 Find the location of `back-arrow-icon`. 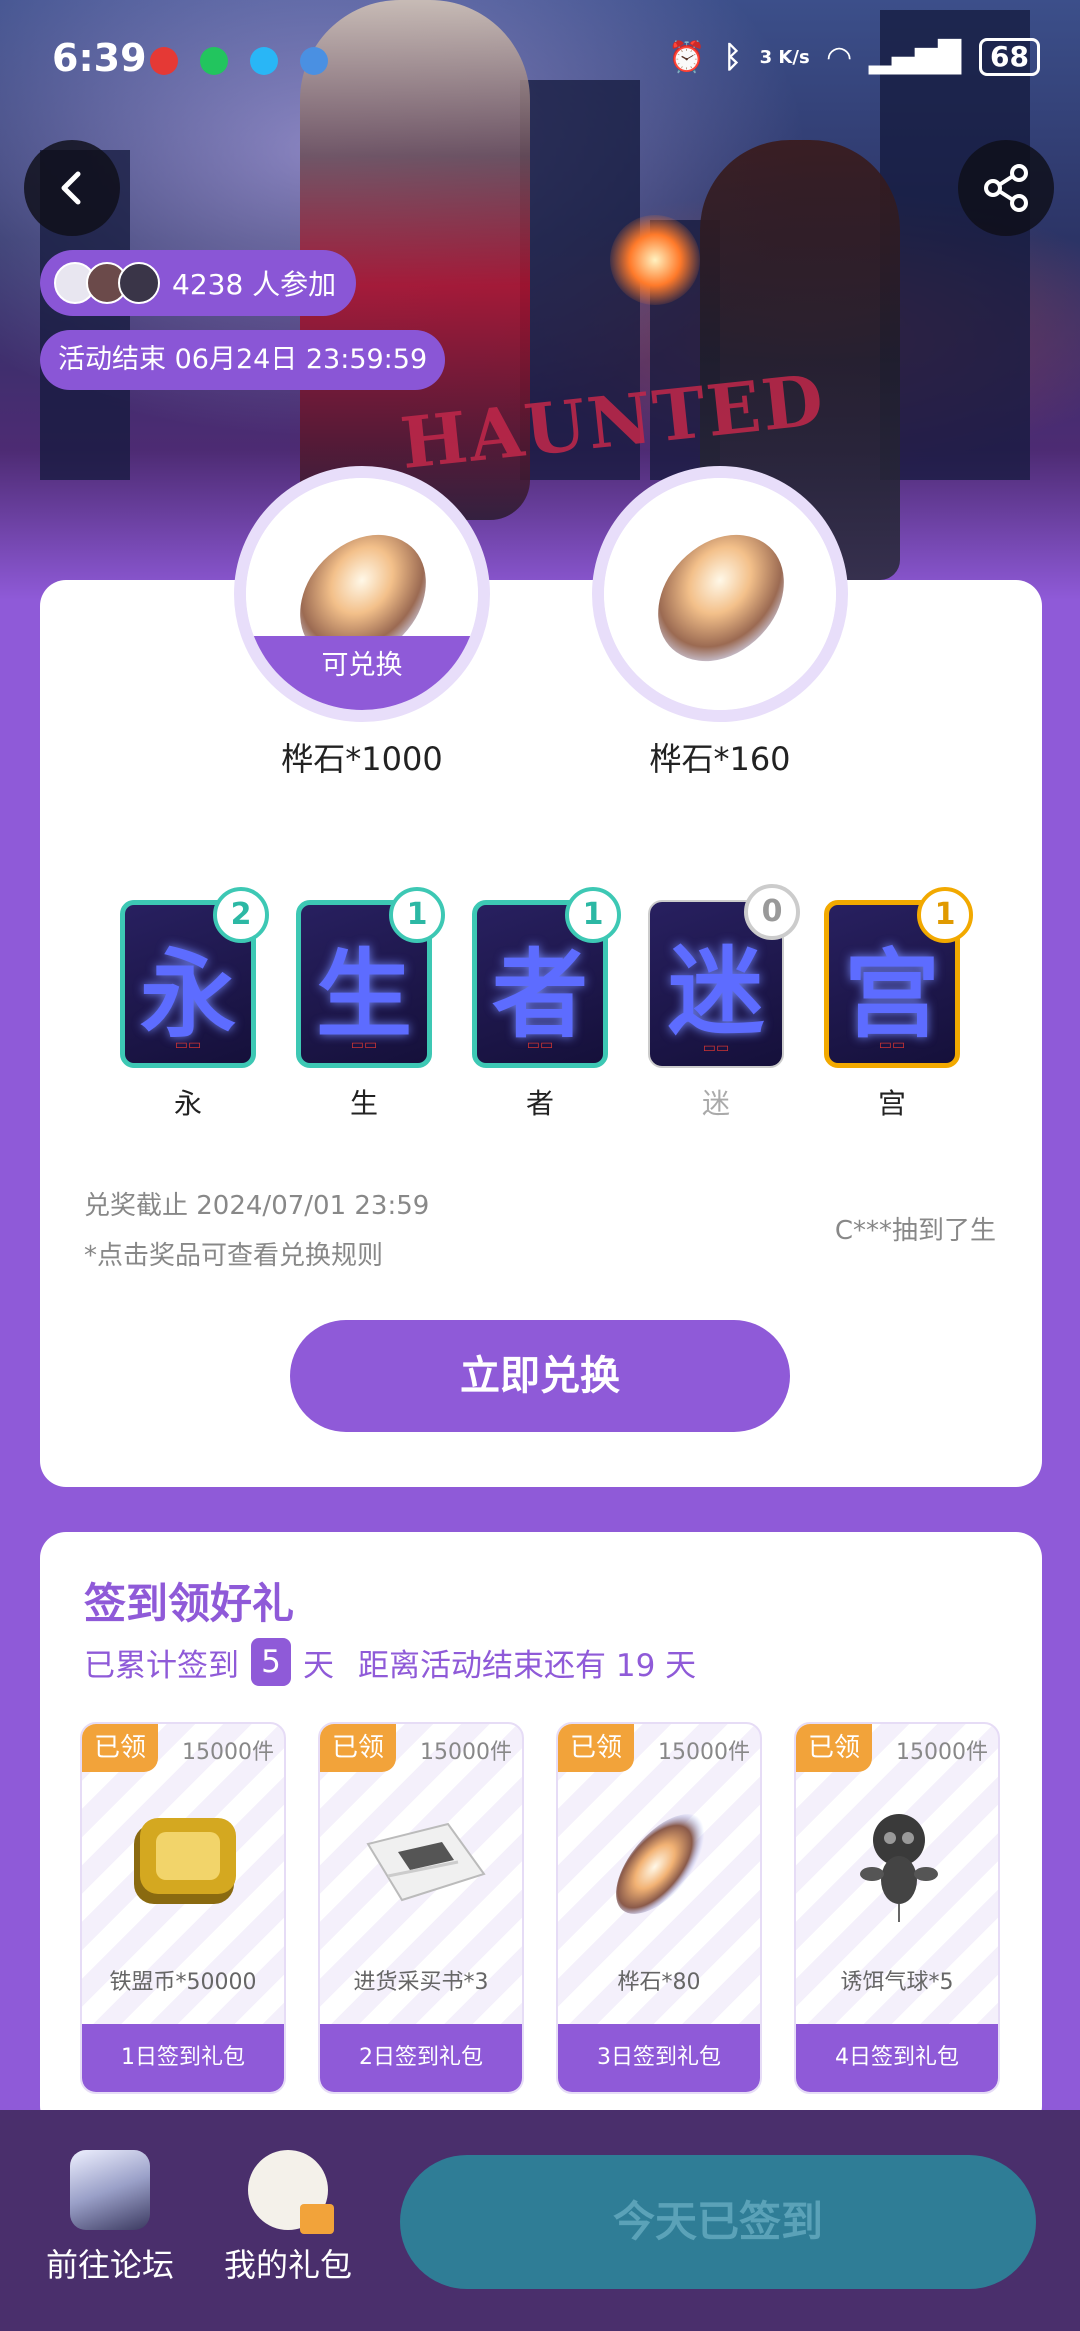

back-arrow-icon is located at coordinates (71, 188).